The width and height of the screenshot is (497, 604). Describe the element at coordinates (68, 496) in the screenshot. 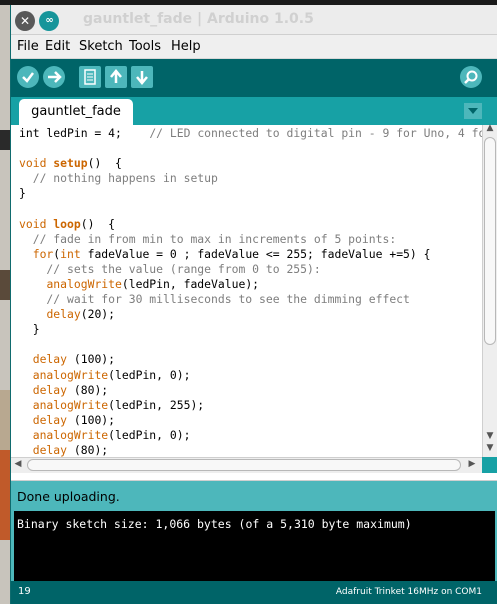

I see `status-message: Done uploading.` at that location.